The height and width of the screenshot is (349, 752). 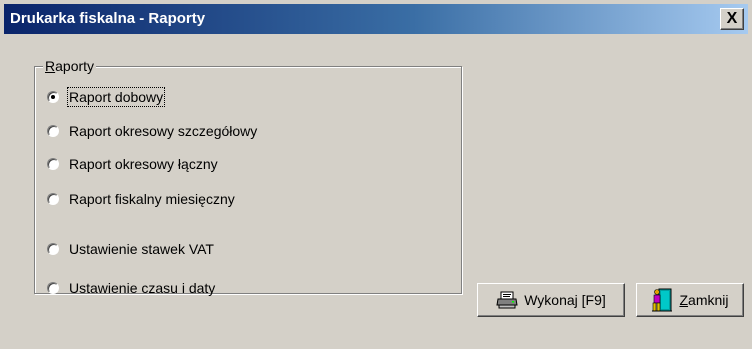 I want to click on radio-vat-rates-setup: Ustawienie stawek VAT, so click(x=130, y=249).